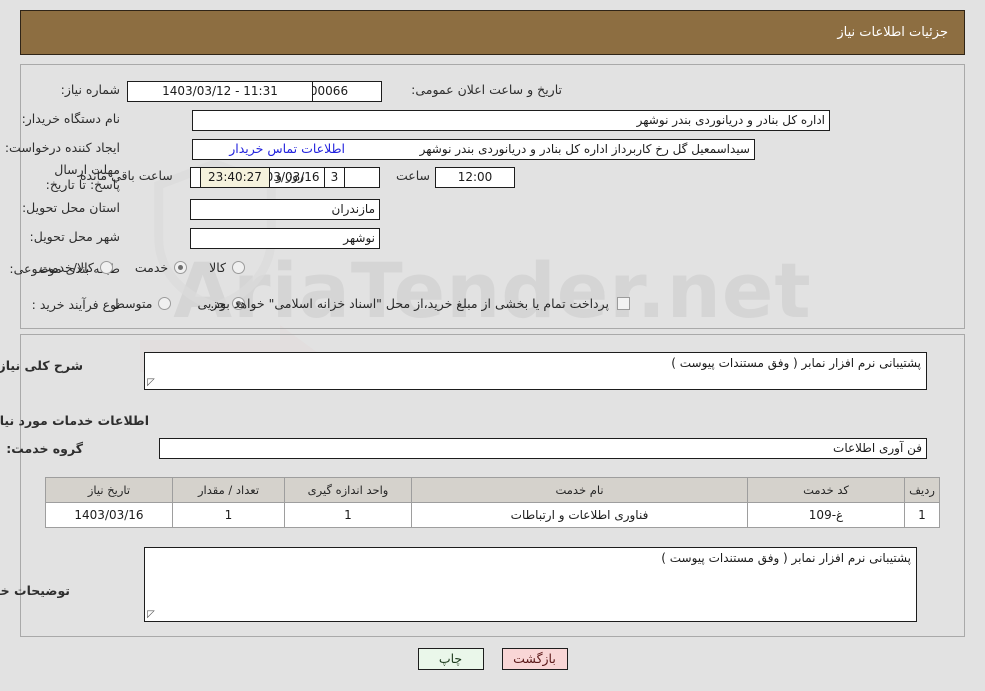 The image size is (985, 691). I want to click on th-quantity: تعداد / مقدار, so click(228, 490).